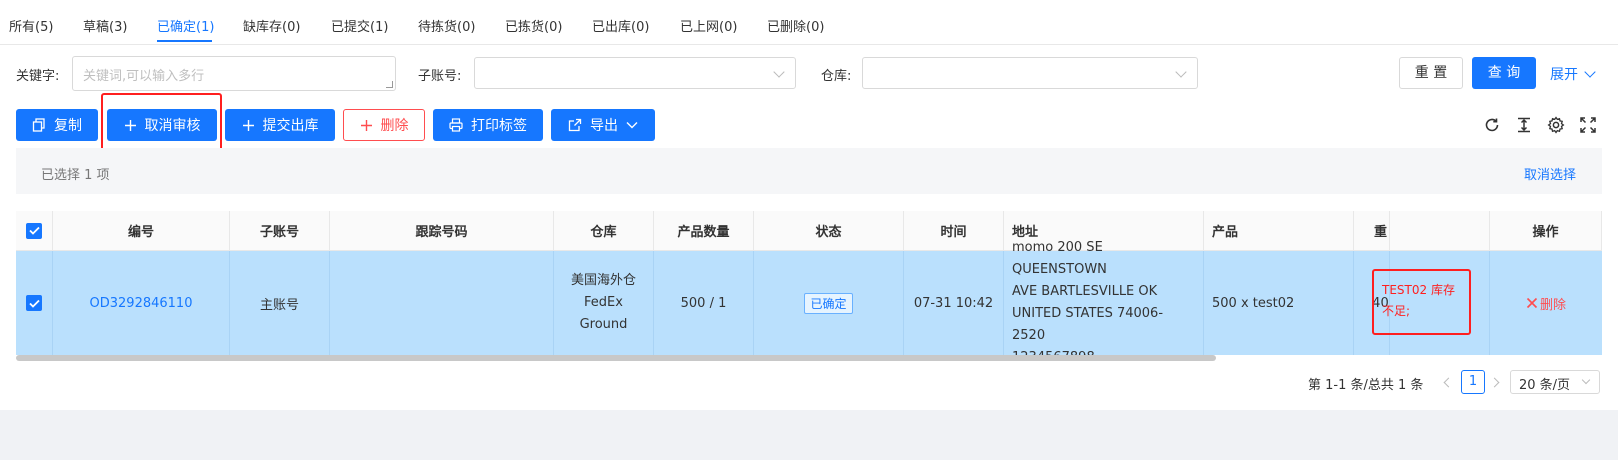 This screenshot has height=460, width=1618. What do you see at coordinates (635, 73) in the screenshot?
I see `subaccount-select` at bounding box center [635, 73].